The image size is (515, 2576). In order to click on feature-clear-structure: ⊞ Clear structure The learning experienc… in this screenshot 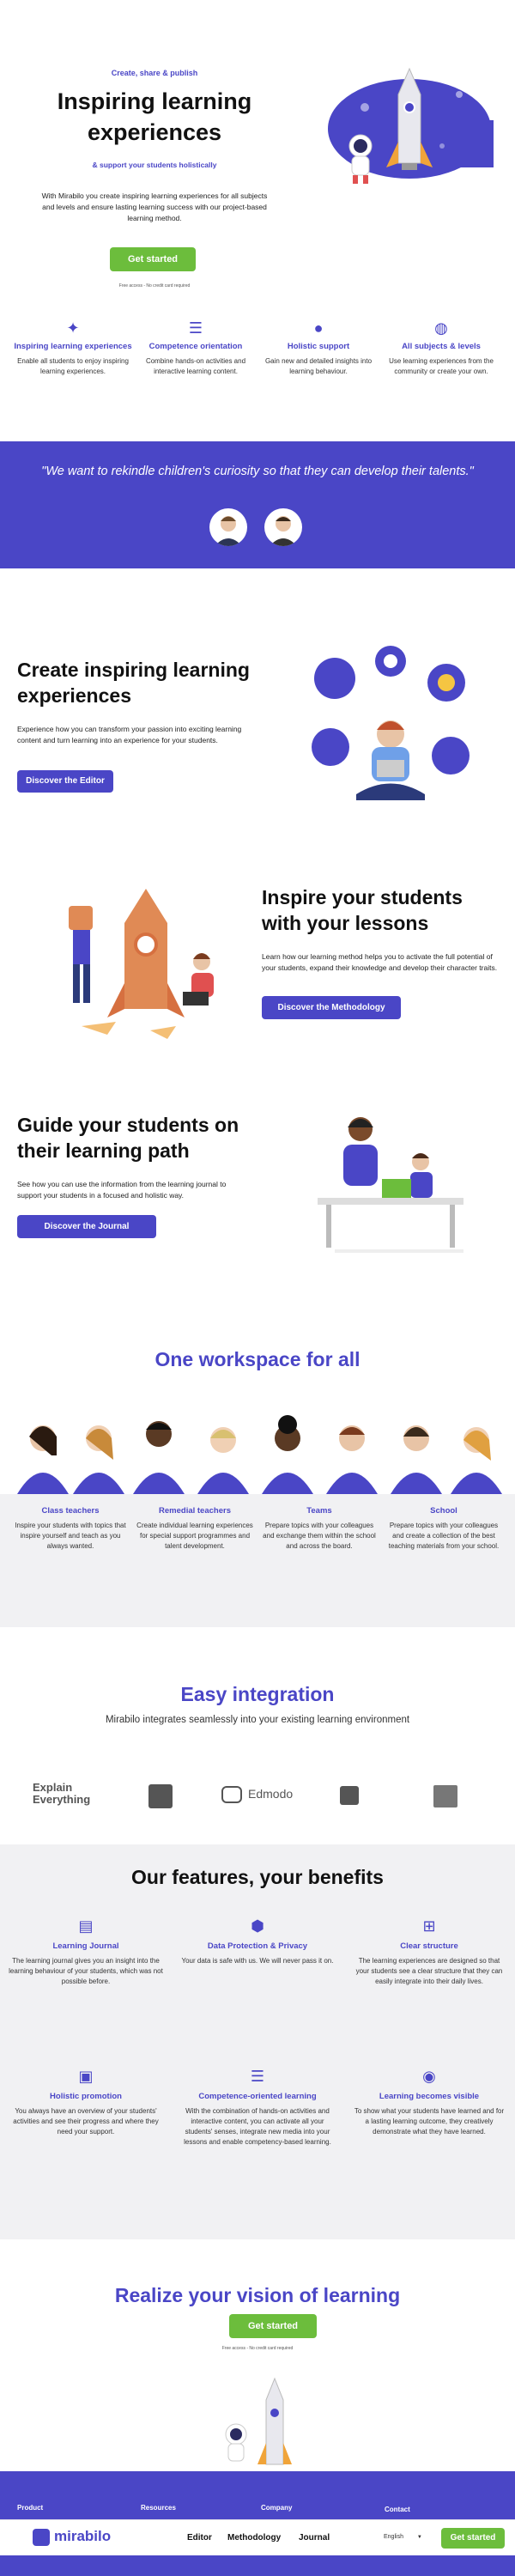, I will do `click(429, 1952)`.